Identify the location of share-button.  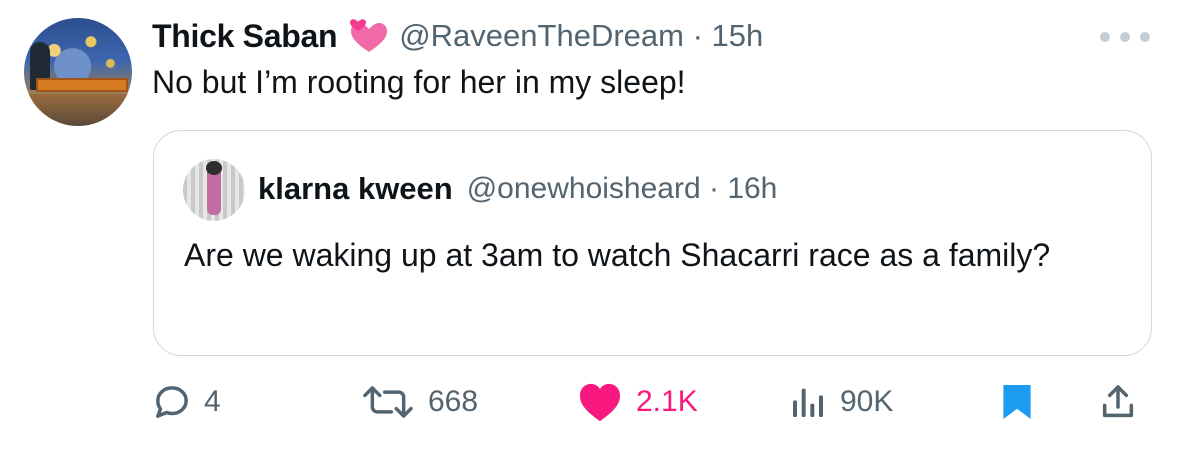
(1118, 402).